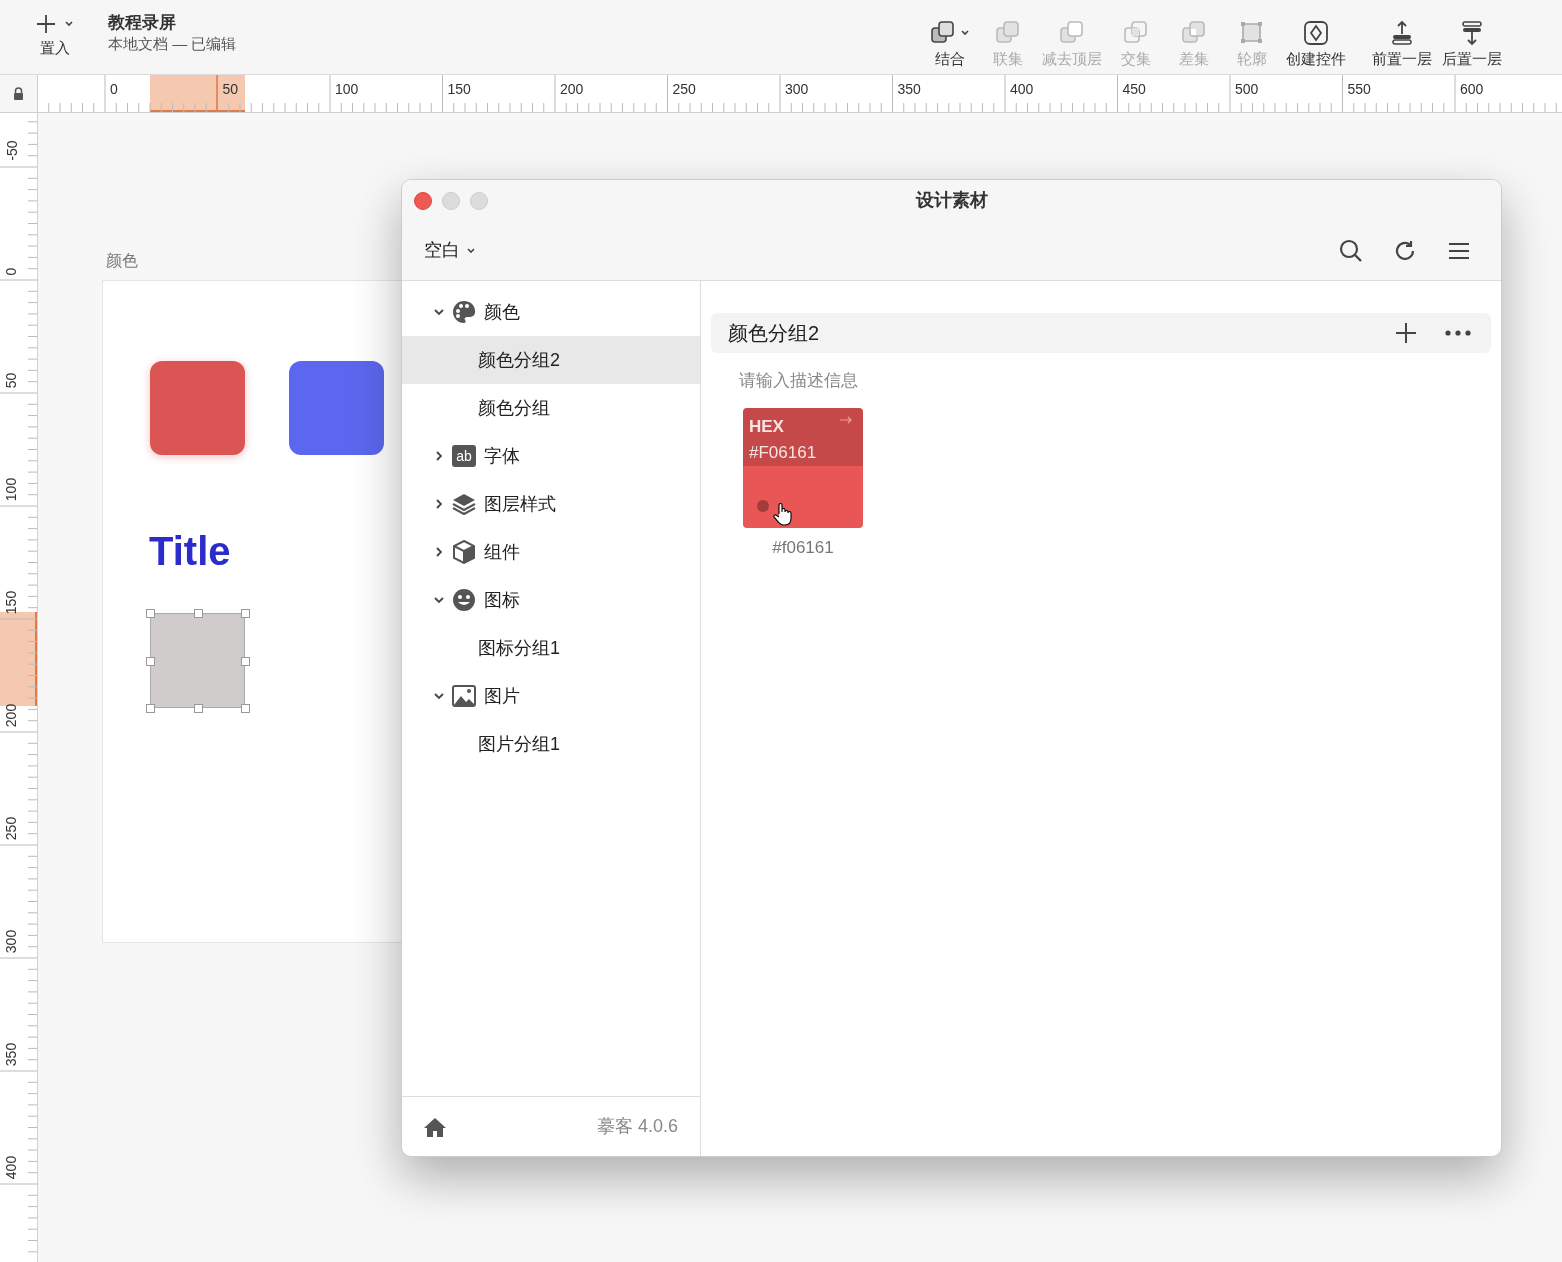 Image resolution: width=1562 pixels, height=1262 pixels. Describe the element at coordinates (1194, 32) in the screenshot. I see `difference-icon` at that location.